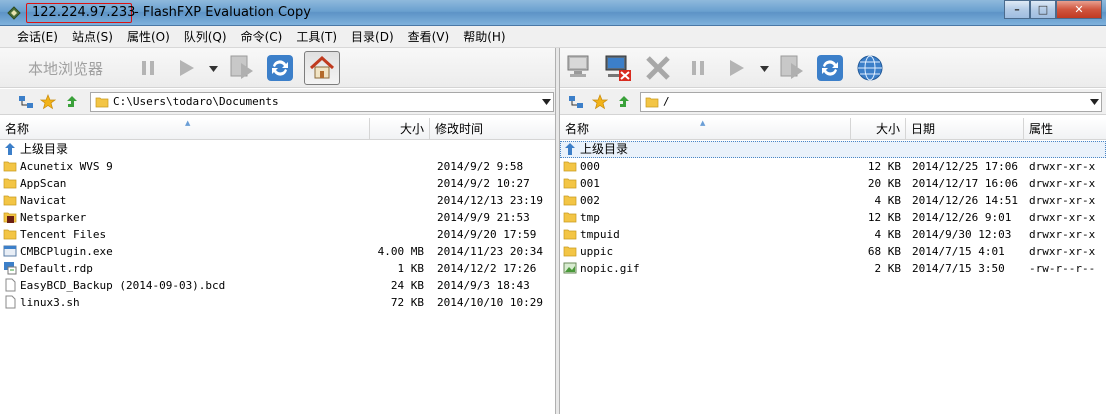 This screenshot has width=1106, height=414. What do you see at coordinates (277, 183) in the screenshot?
I see `table-row: AppScan 2014/9/2 10:27` at bounding box center [277, 183].